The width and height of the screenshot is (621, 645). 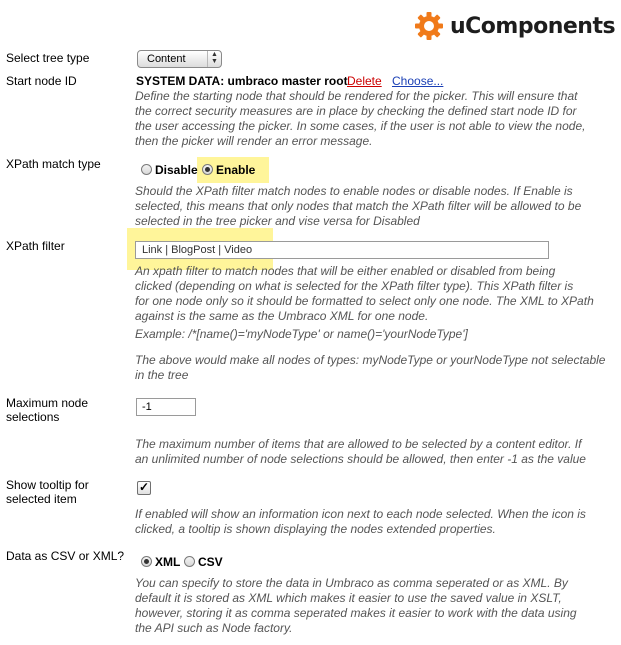 I want to click on tooltip-label: Show tooltip for selected item, so click(x=47, y=492).